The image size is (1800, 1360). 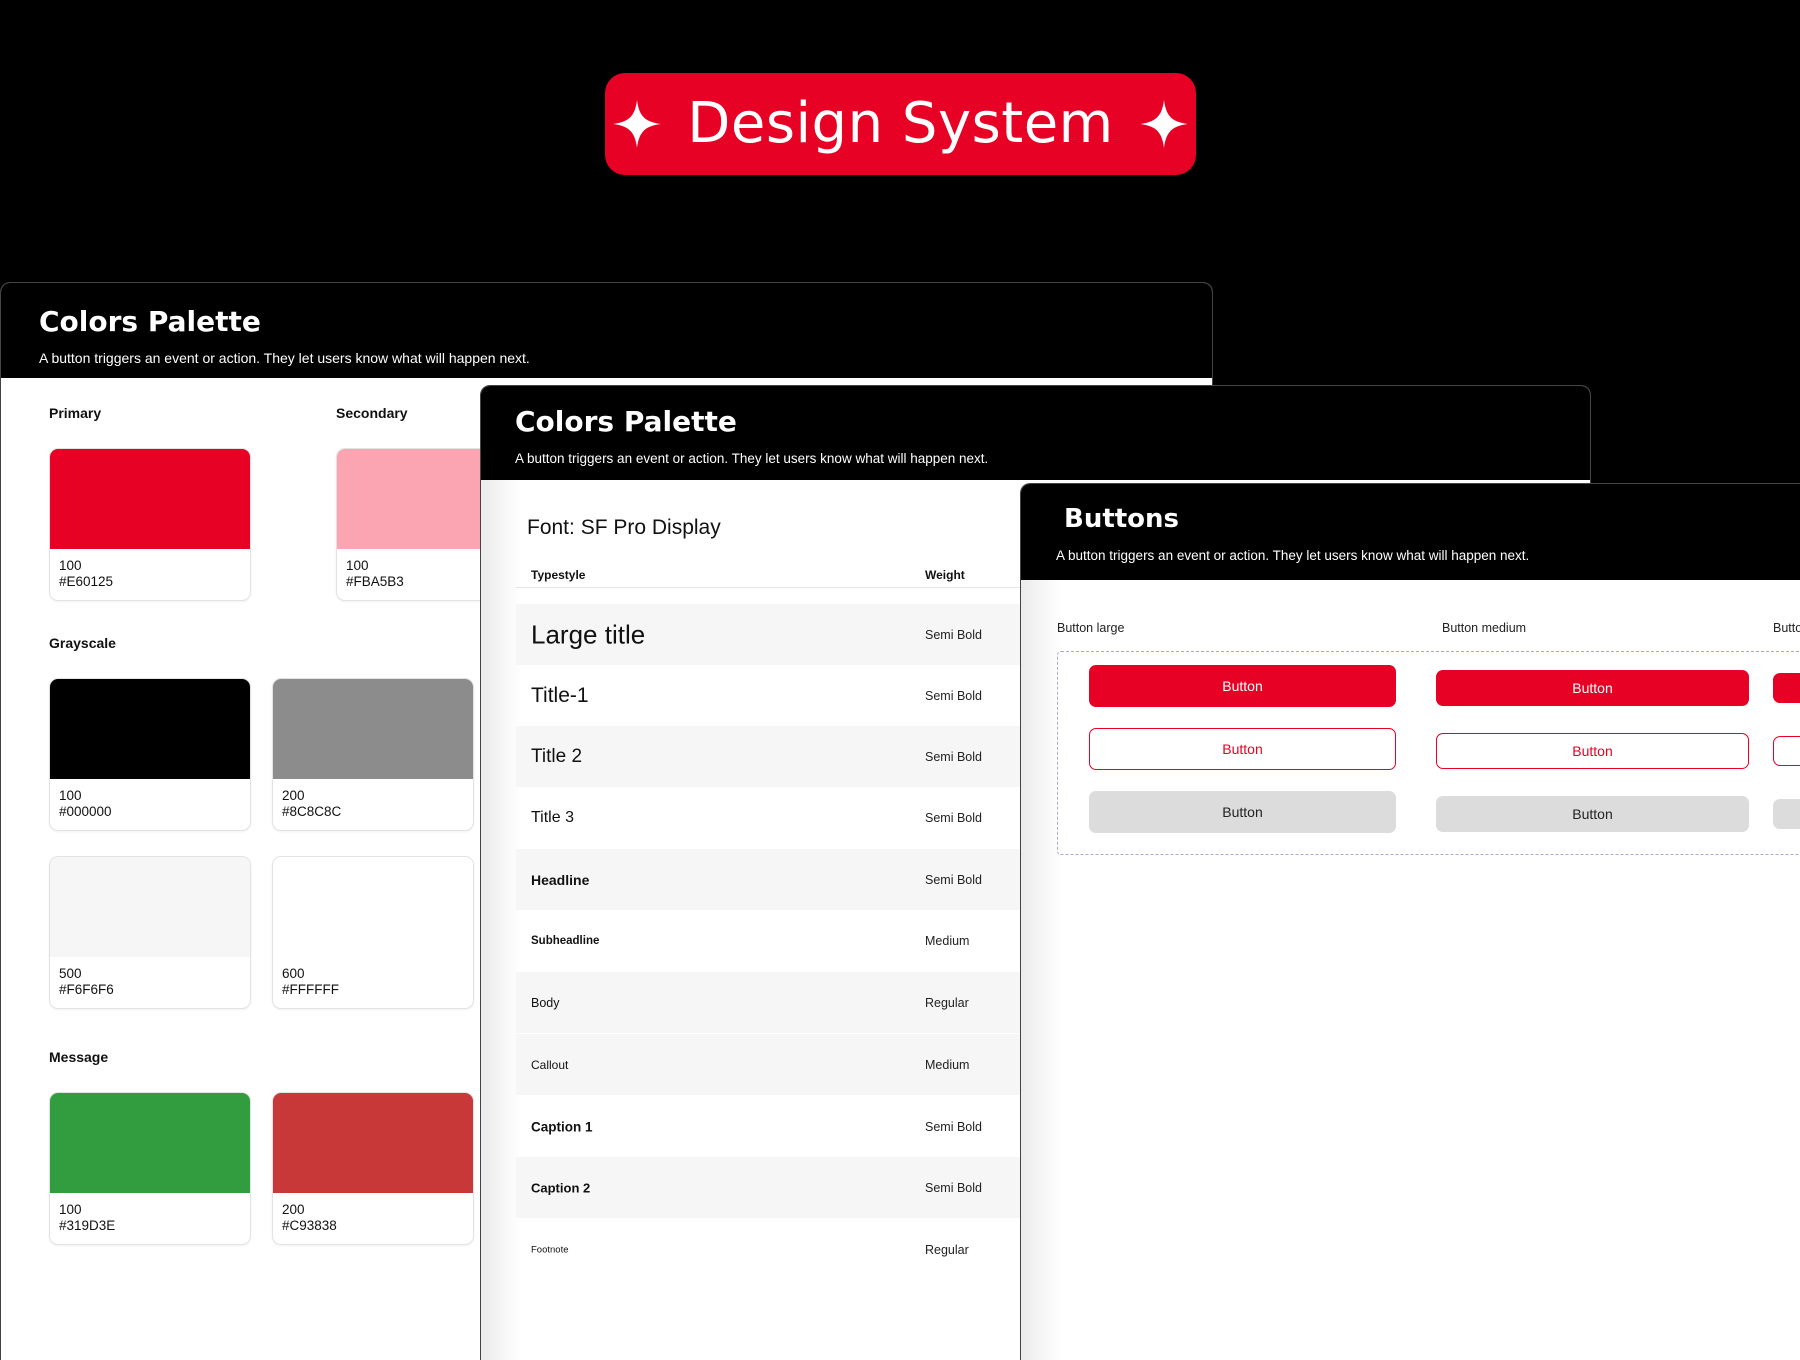 I want to click on badge-title: Design System, so click(x=900, y=123).